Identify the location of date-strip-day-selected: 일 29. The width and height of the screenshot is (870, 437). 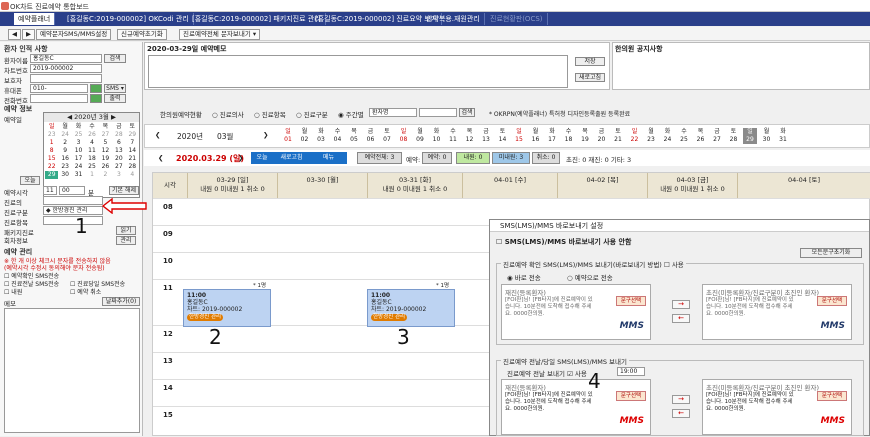
(750, 136).